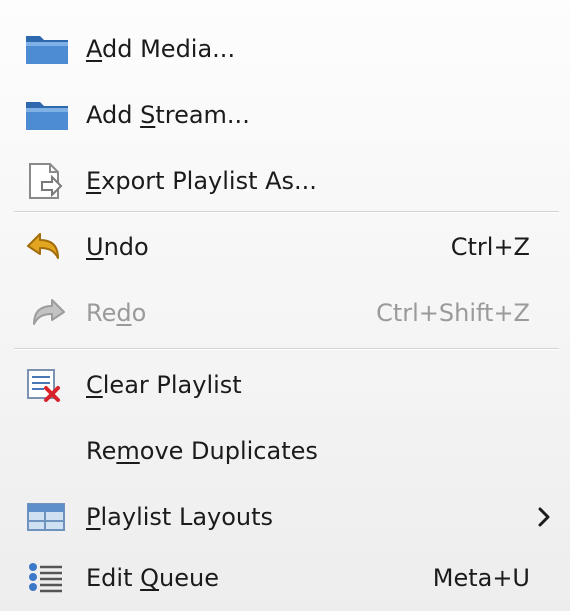 This screenshot has height=611, width=570. I want to click on edit-queue-shortcut: Meta+U, so click(481, 578).